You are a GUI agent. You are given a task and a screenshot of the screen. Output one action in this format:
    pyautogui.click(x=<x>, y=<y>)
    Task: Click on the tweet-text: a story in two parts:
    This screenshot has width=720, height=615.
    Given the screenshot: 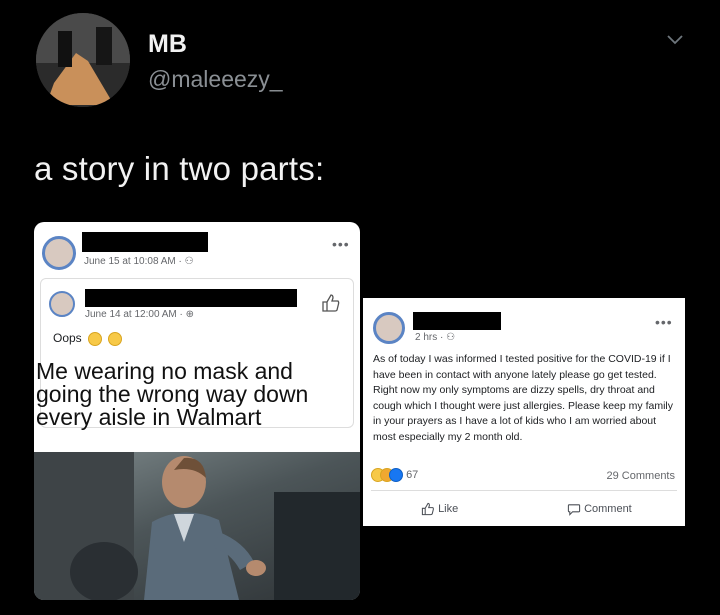 What is the action you would take?
    pyautogui.click(x=179, y=168)
    